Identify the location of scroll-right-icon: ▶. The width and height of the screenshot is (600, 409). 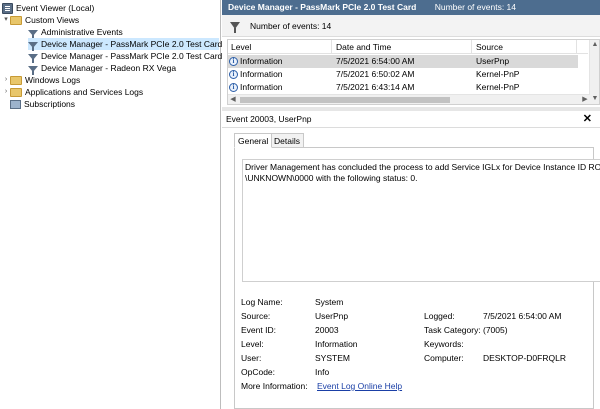
(585, 99).